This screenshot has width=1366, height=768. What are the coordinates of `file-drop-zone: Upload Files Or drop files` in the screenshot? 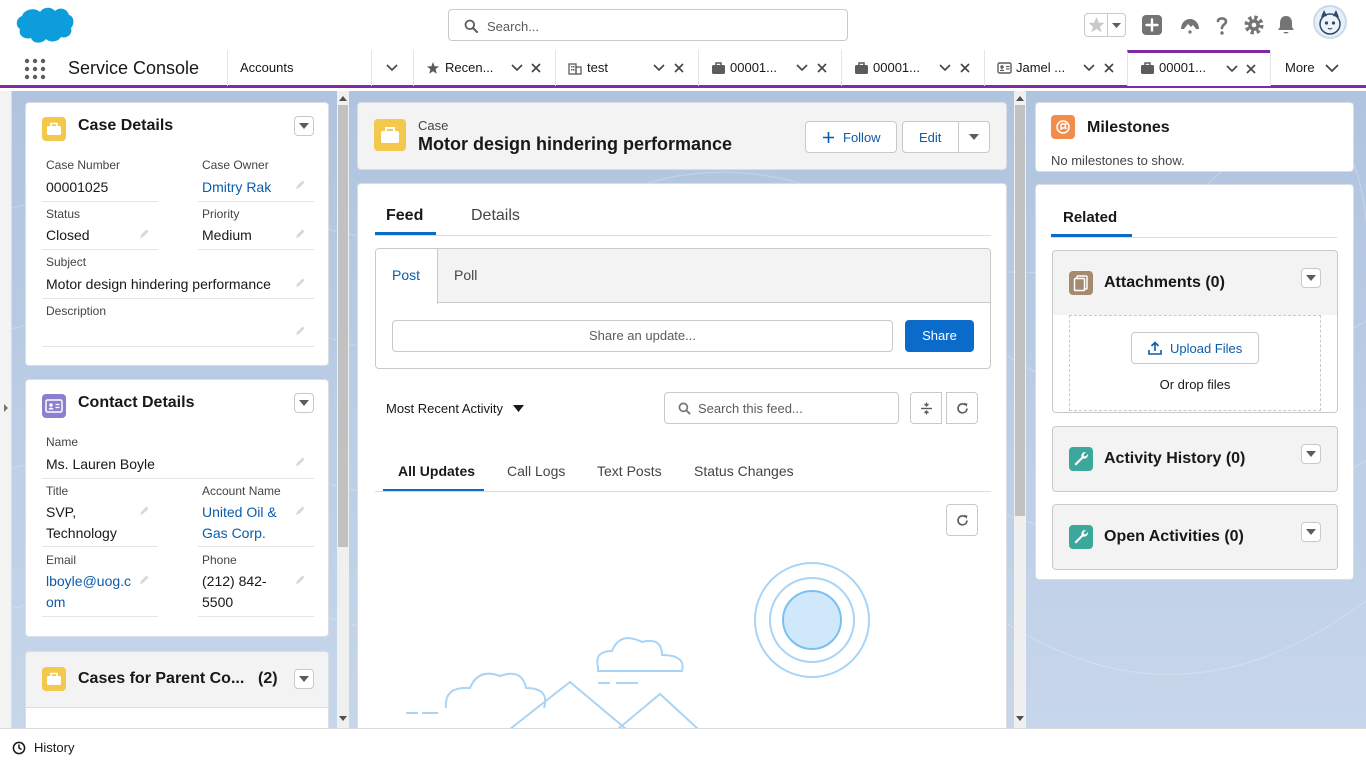 It's located at (1195, 363).